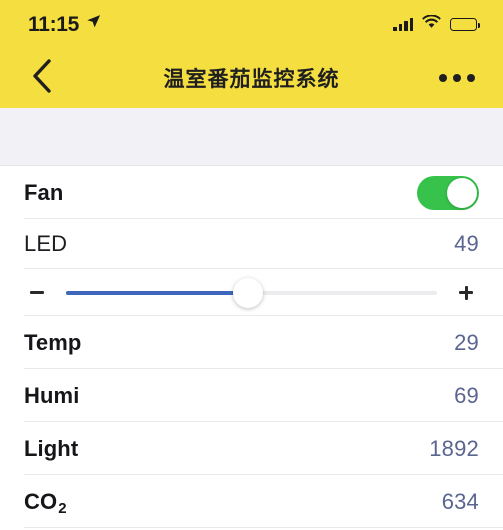 Image resolution: width=503 pixels, height=530 pixels. What do you see at coordinates (431, 23) in the screenshot?
I see `wifi-icon` at bounding box center [431, 23].